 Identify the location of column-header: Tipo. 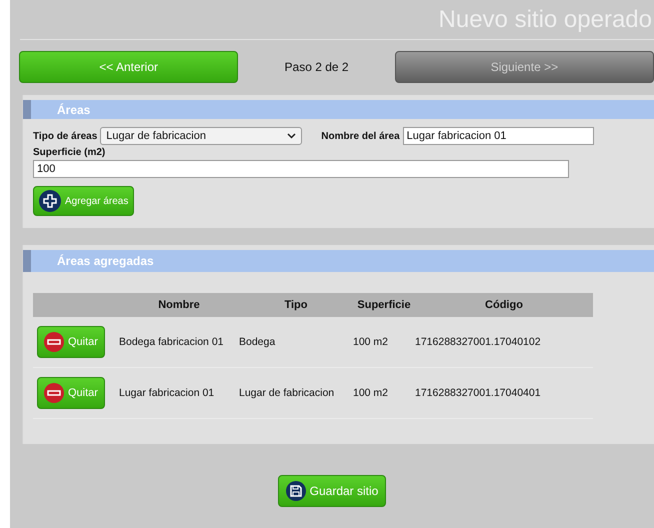
(296, 305).